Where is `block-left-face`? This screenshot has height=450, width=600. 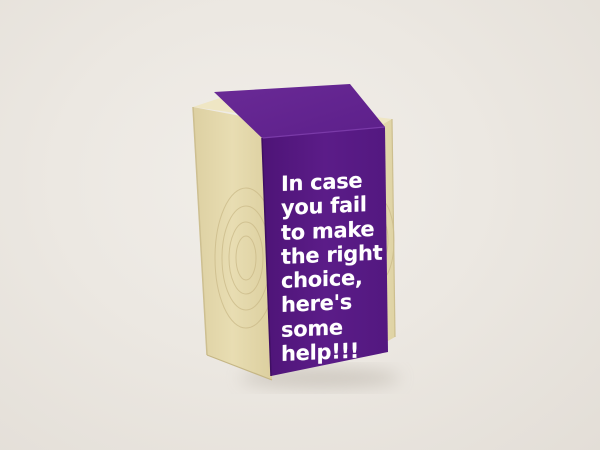 block-left-face is located at coordinates (232, 243).